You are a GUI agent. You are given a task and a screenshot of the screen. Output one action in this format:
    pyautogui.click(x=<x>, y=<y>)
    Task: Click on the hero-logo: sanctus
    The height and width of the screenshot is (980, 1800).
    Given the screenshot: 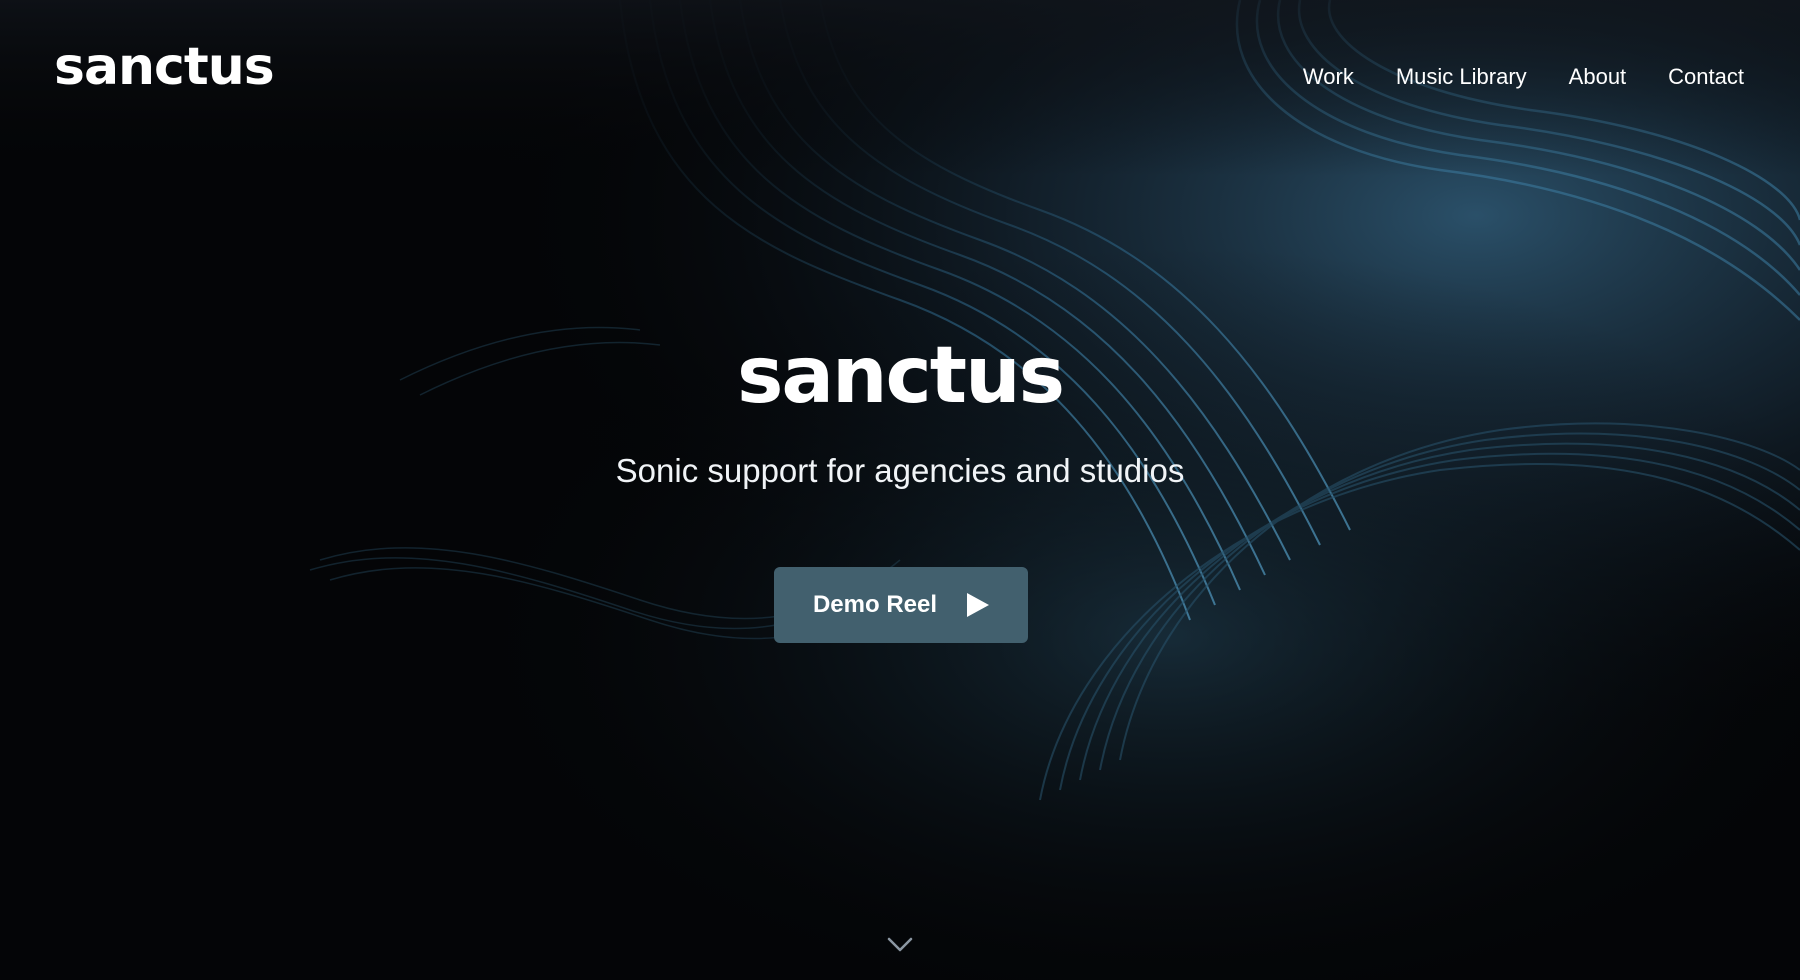 What is the action you would take?
    pyautogui.click(x=900, y=376)
    